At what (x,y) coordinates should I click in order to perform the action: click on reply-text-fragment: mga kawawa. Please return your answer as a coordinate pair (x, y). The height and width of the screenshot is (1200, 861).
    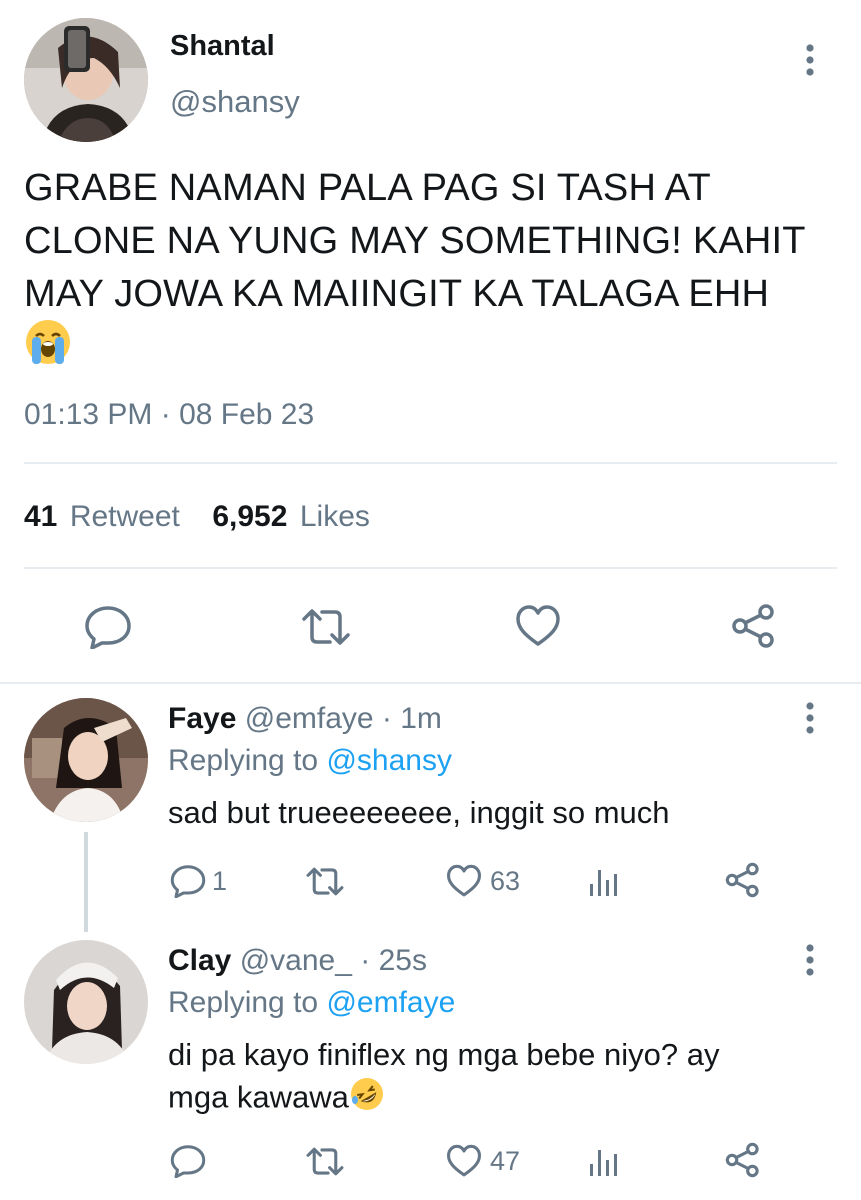
    Looking at the image, I should click on (258, 1097).